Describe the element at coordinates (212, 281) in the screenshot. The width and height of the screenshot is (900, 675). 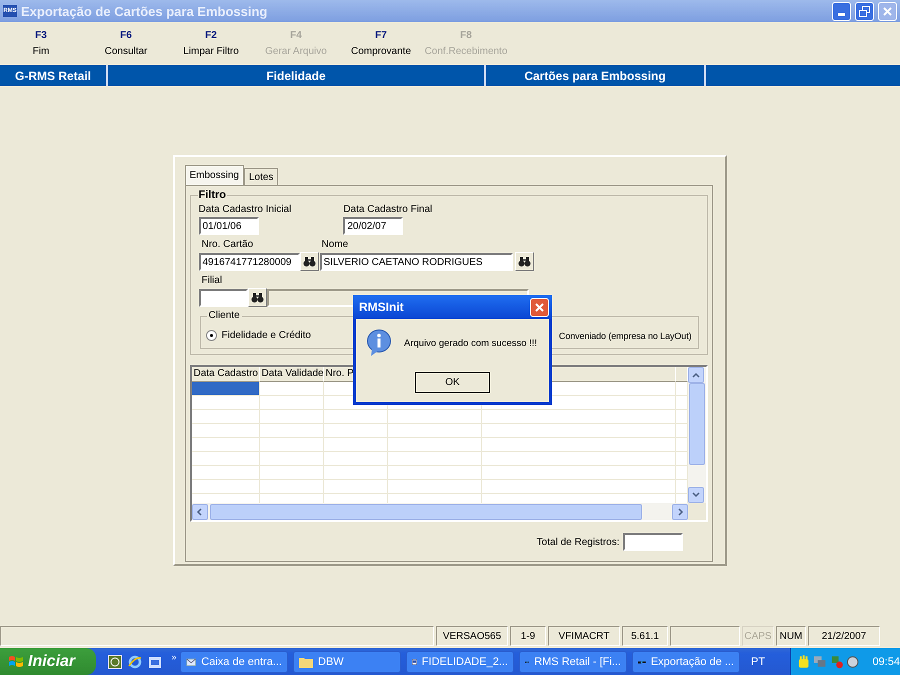
I see `field-label: Filial` at that location.